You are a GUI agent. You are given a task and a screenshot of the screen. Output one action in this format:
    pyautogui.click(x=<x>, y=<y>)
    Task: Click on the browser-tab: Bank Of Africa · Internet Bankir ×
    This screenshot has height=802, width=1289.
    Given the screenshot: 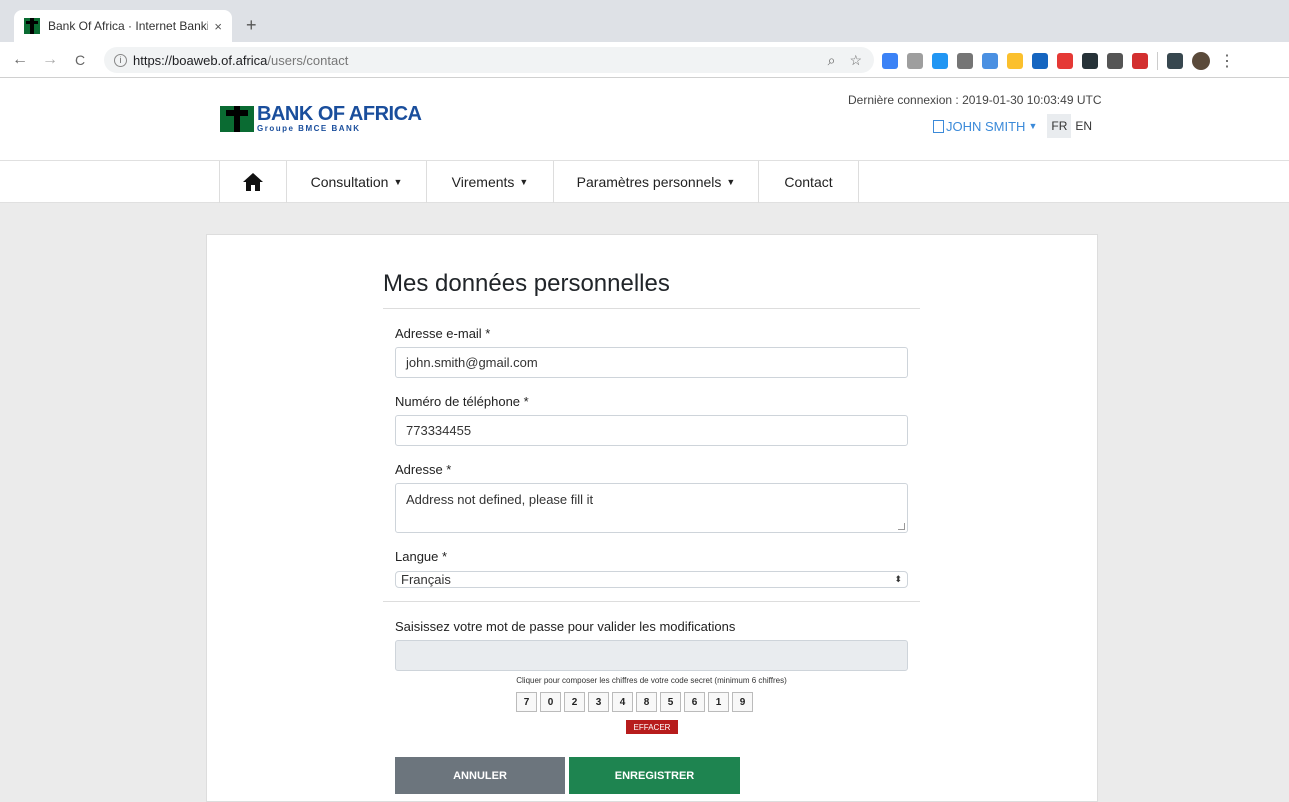 What is the action you would take?
    pyautogui.click(x=123, y=26)
    